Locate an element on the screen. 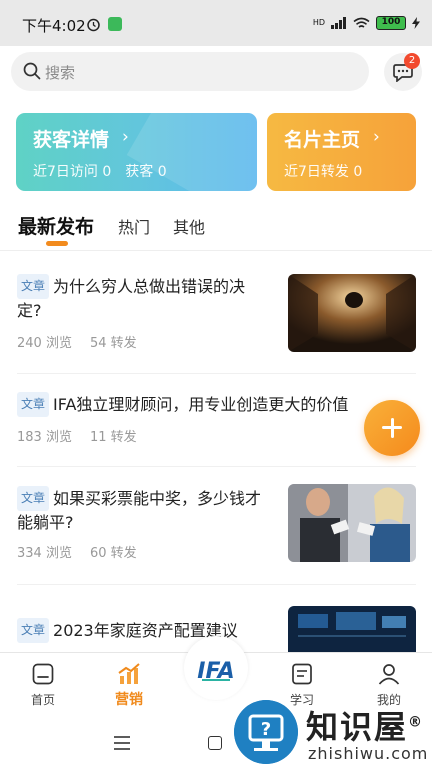 This screenshot has width=432, height=768. tab-hot: 热门 is located at coordinates (134, 226).